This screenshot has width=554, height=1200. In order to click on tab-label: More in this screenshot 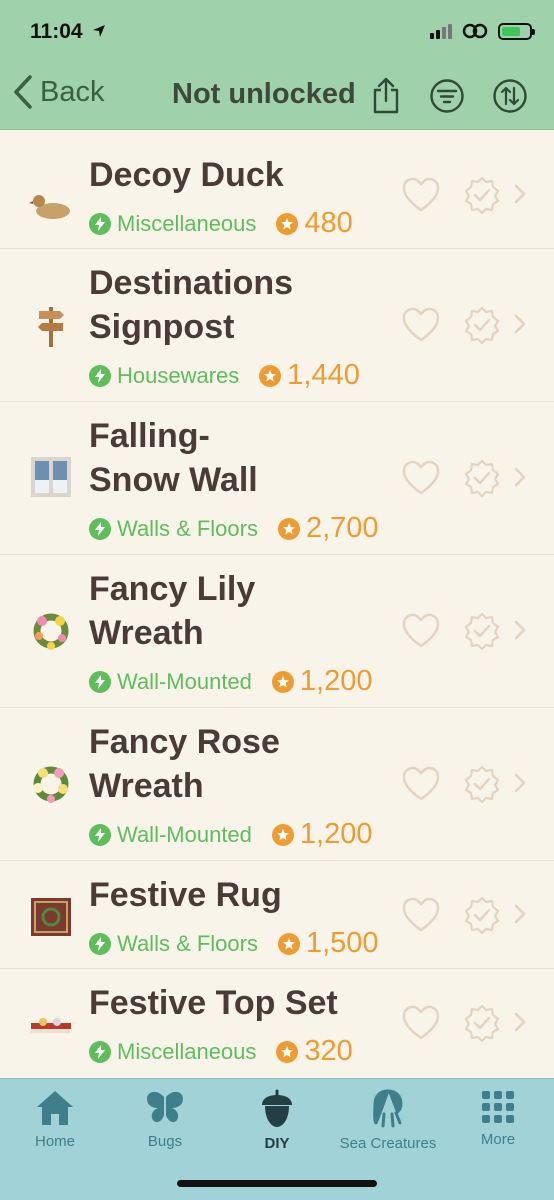, I will do `click(498, 1139)`.